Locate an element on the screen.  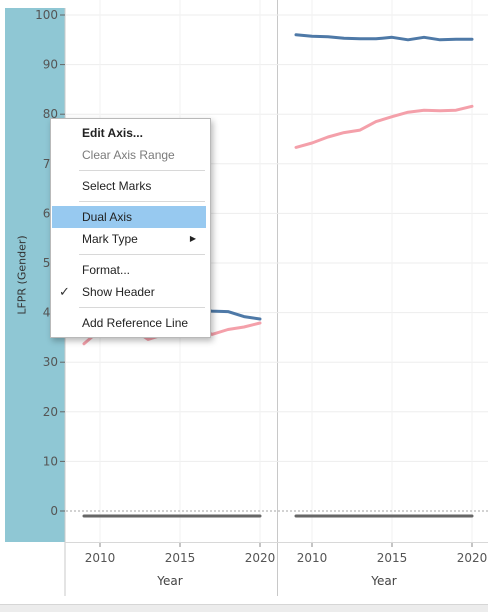
y-tick-label: 90 is located at coordinates (50, 65).